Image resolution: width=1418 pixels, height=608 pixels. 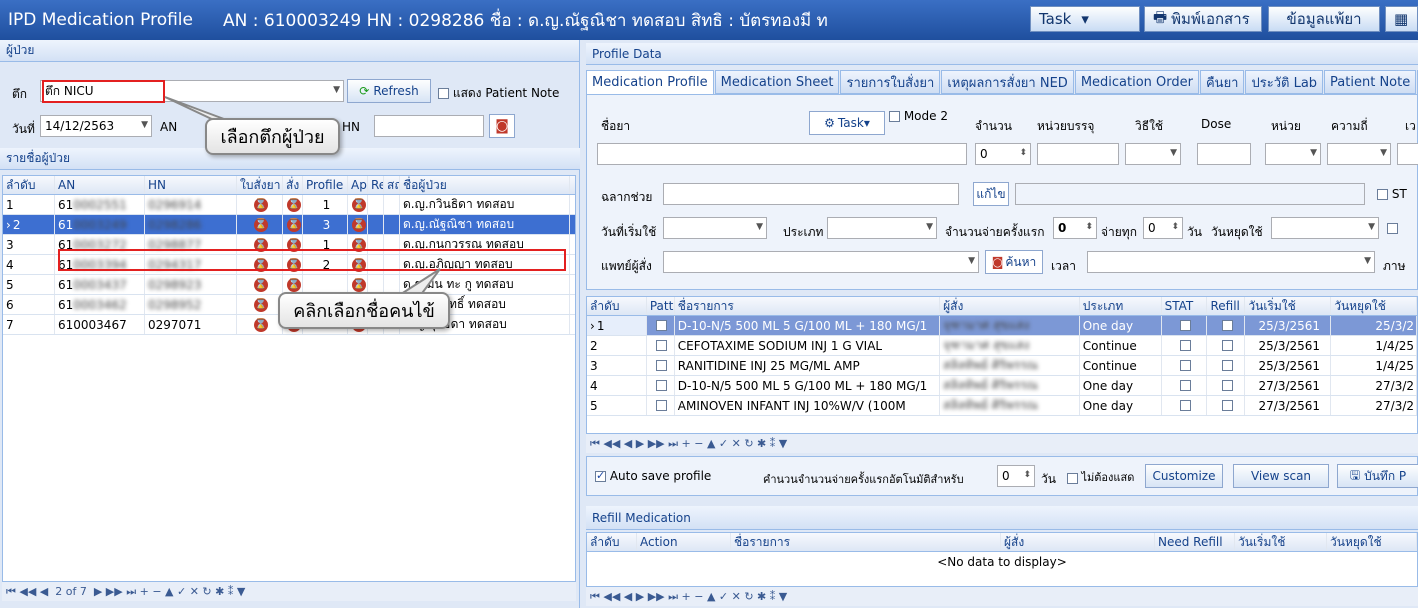 What do you see at coordinates (715, 228) in the screenshot?
I see `start-date-input: ▼` at bounding box center [715, 228].